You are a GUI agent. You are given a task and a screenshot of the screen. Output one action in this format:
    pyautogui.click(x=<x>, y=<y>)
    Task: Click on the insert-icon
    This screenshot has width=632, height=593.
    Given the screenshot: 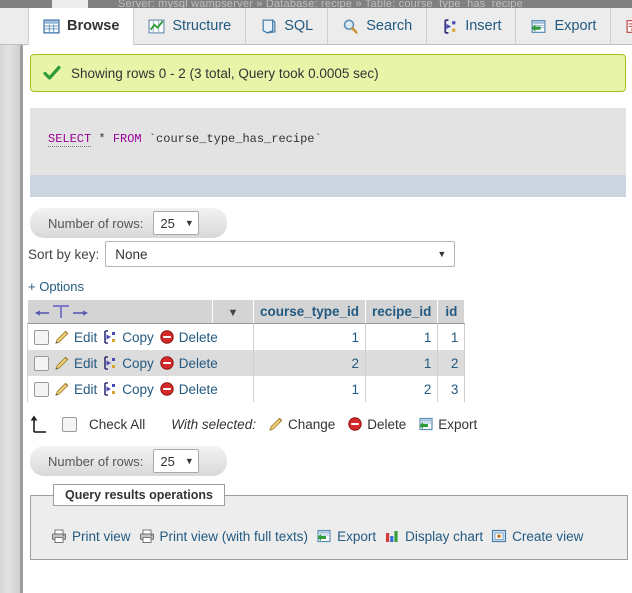 What is the action you would take?
    pyautogui.click(x=450, y=26)
    